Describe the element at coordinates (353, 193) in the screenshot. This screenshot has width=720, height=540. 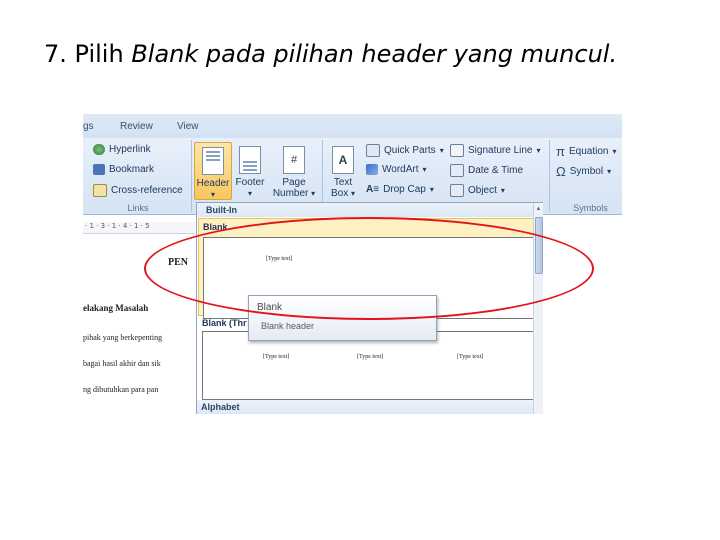
I see `text-box-dropdown-icon: ▾` at that location.